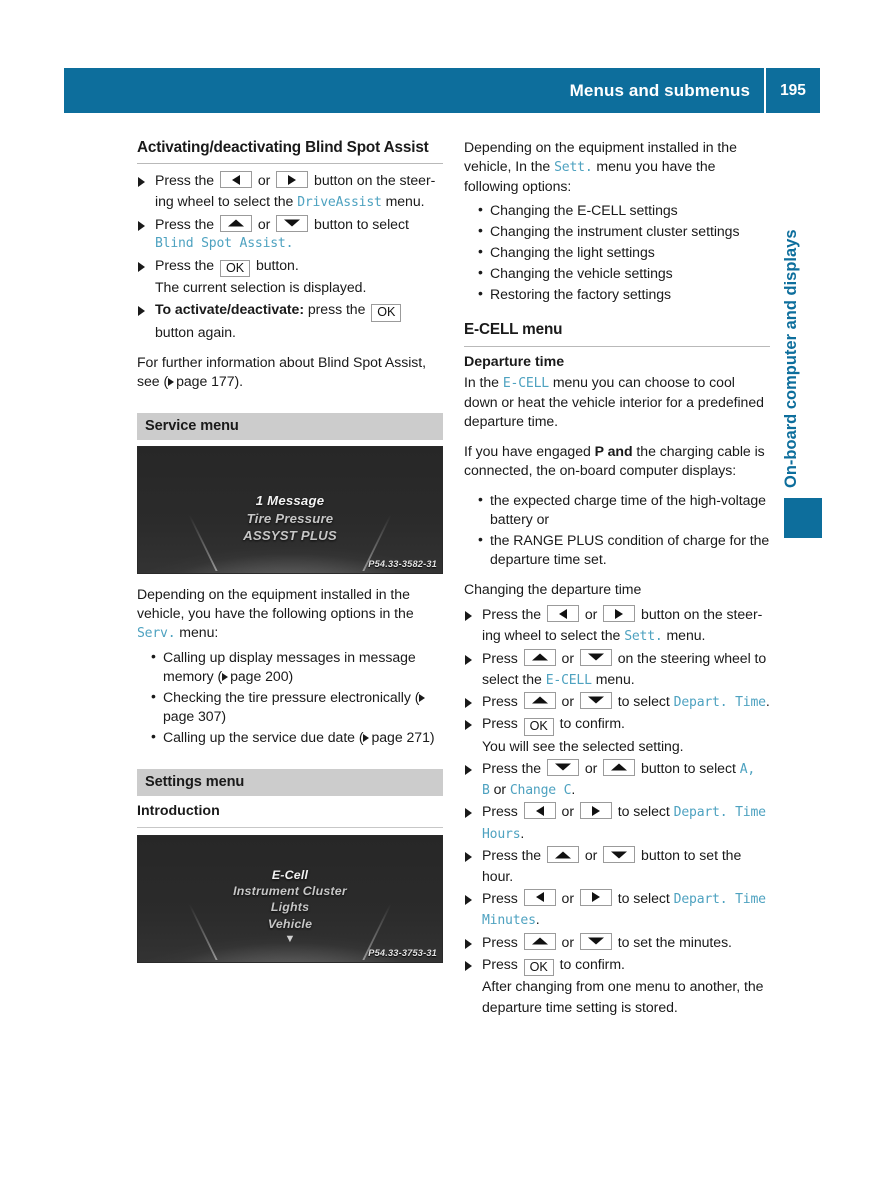  What do you see at coordinates (339, 203) in the screenshot?
I see `menu-name-driveassist: DriveAssist` at bounding box center [339, 203].